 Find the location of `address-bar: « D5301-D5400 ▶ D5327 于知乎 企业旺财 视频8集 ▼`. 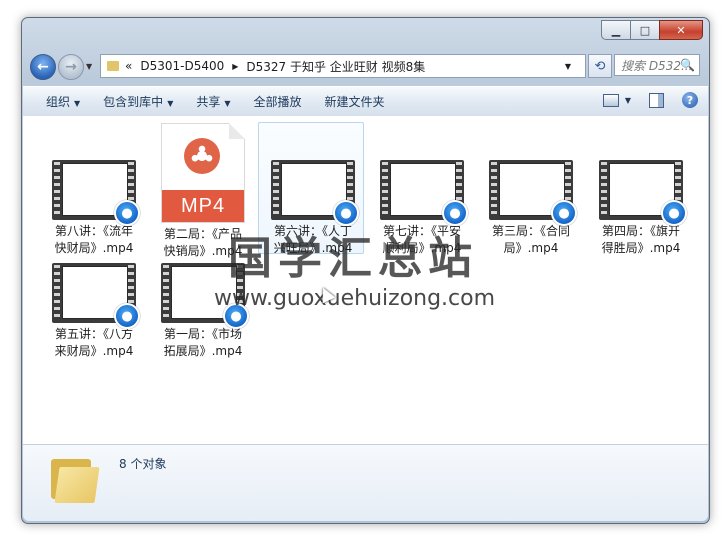

address-bar: « D5301-D5400 ▶ D5327 于知乎 企业旺财 视频8集 ▼ is located at coordinates (343, 66).